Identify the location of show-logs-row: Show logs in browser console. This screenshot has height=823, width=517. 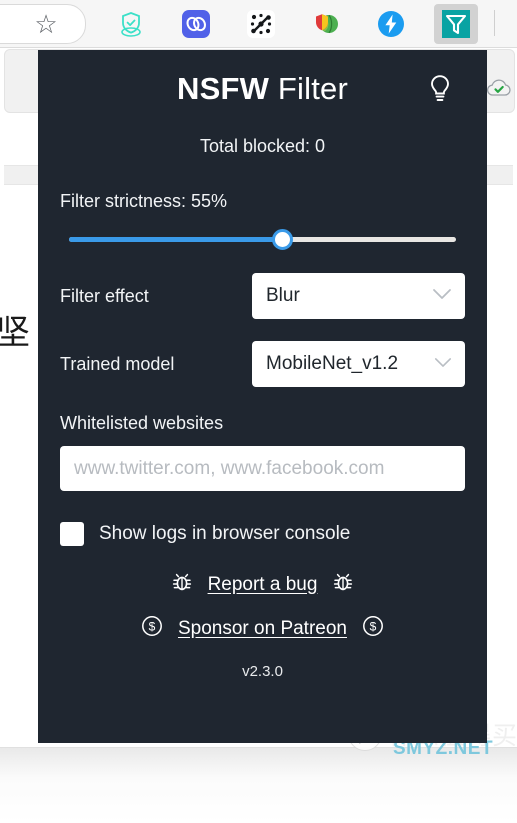
(262, 534).